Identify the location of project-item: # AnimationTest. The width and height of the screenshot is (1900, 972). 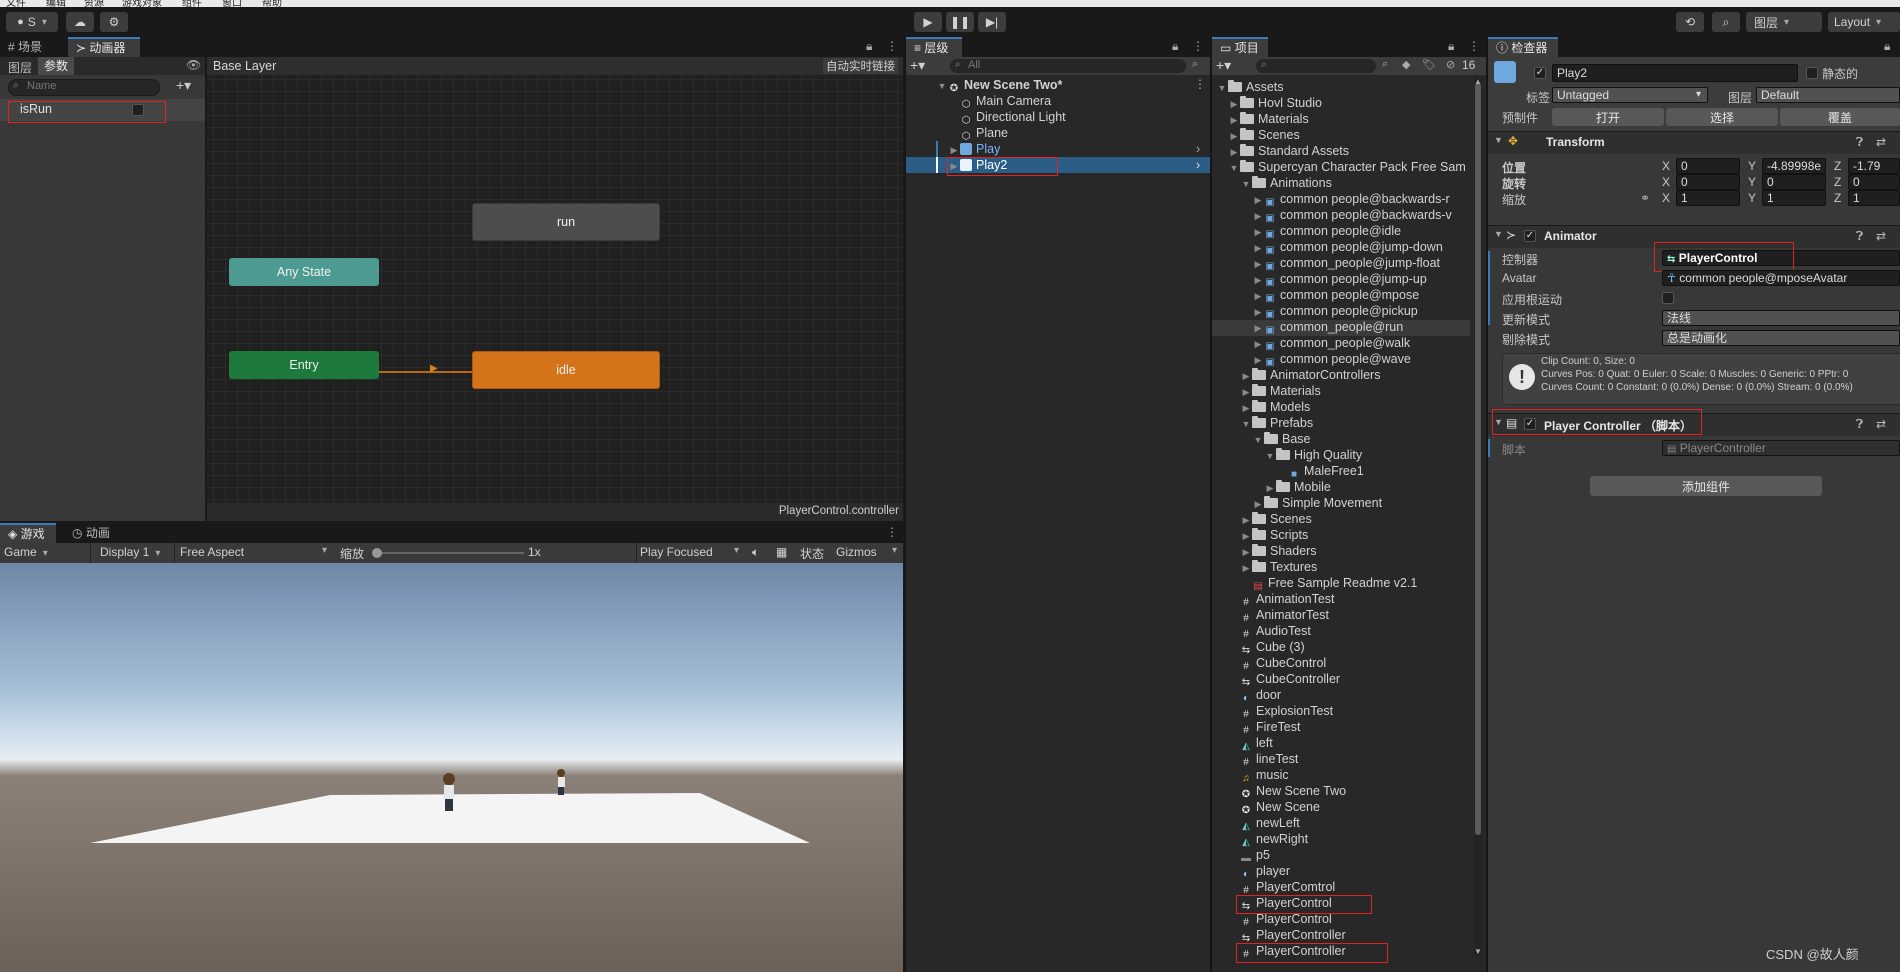
(1281, 599).